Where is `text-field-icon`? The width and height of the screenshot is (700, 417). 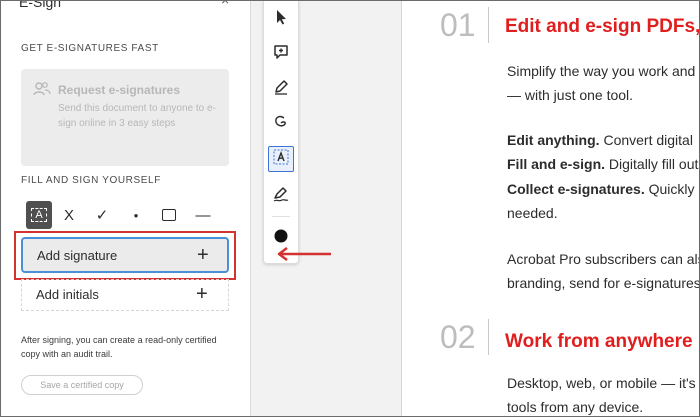 text-field-icon is located at coordinates (281, 159).